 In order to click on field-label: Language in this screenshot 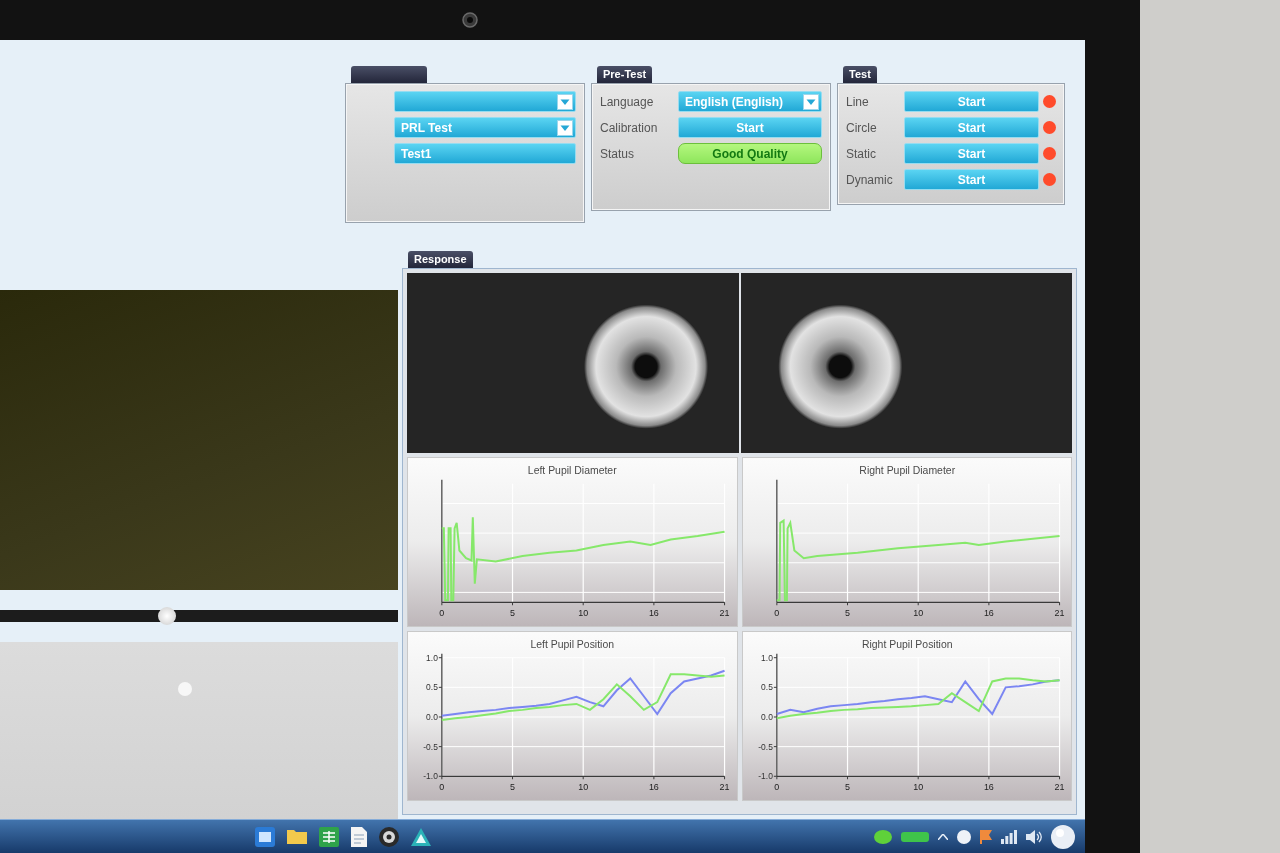, I will do `click(627, 101)`.